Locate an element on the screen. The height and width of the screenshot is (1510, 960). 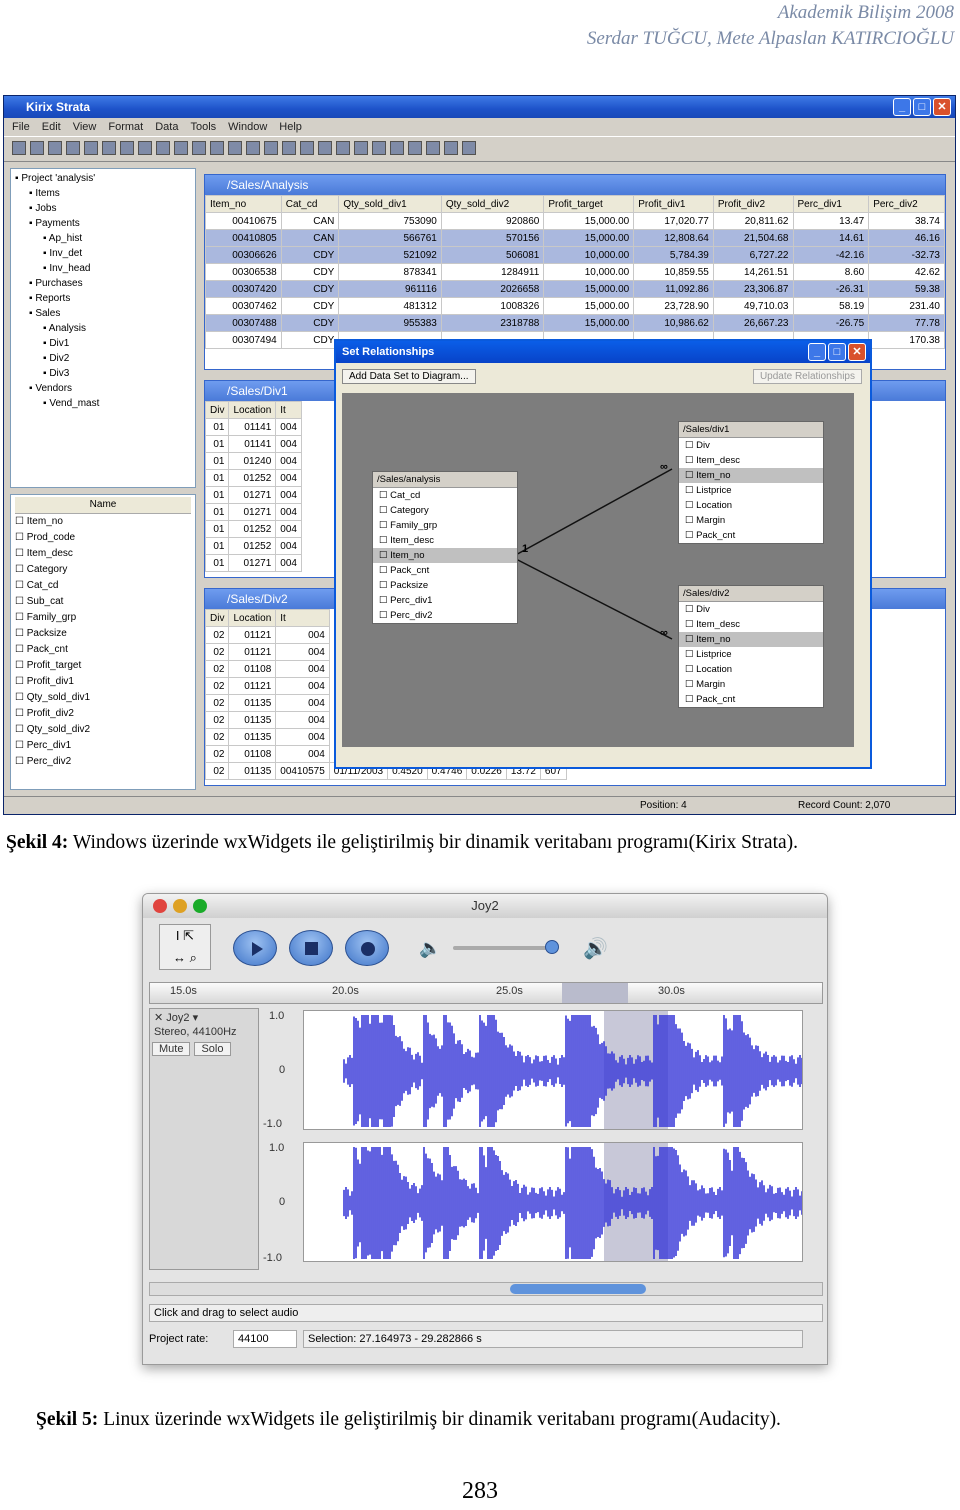
box-field: ☐ Margin is located at coordinates (751, 520).